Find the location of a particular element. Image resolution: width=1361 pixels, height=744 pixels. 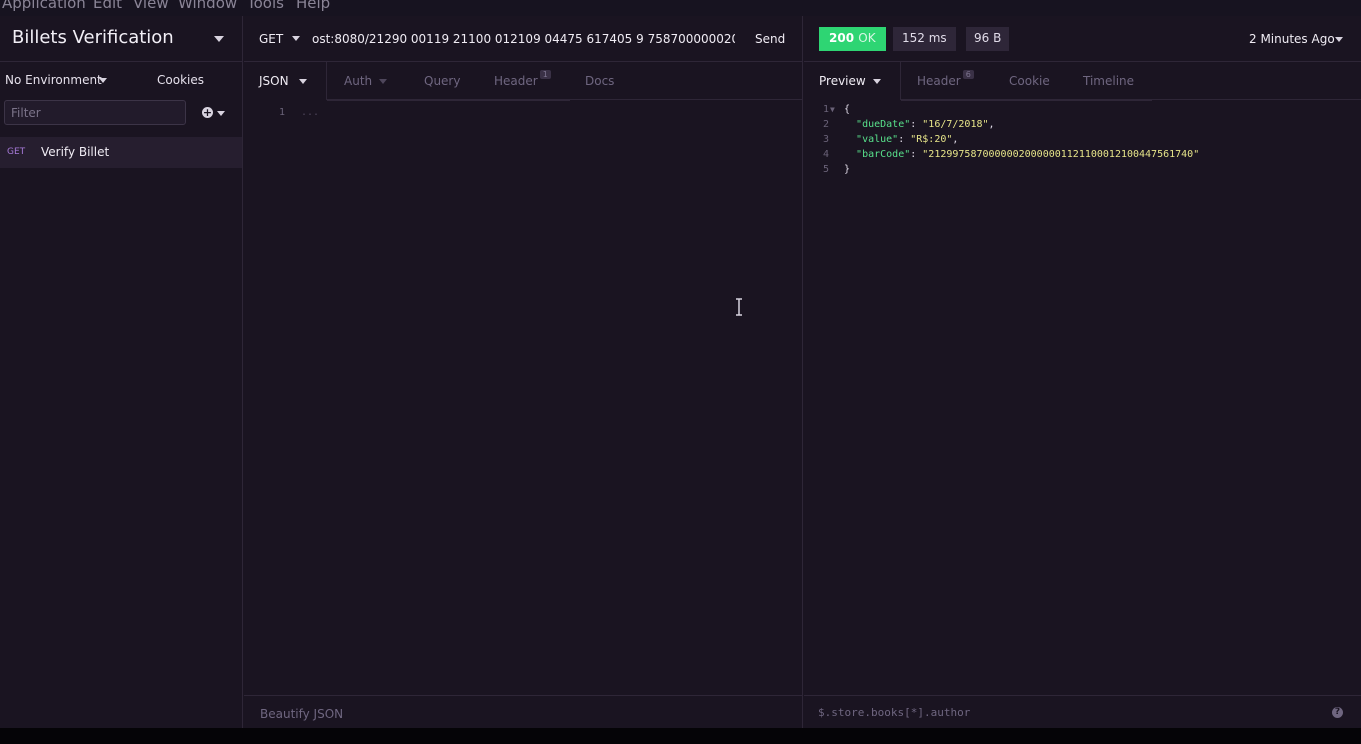

line-number: 4 is located at coordinates (826, 154).